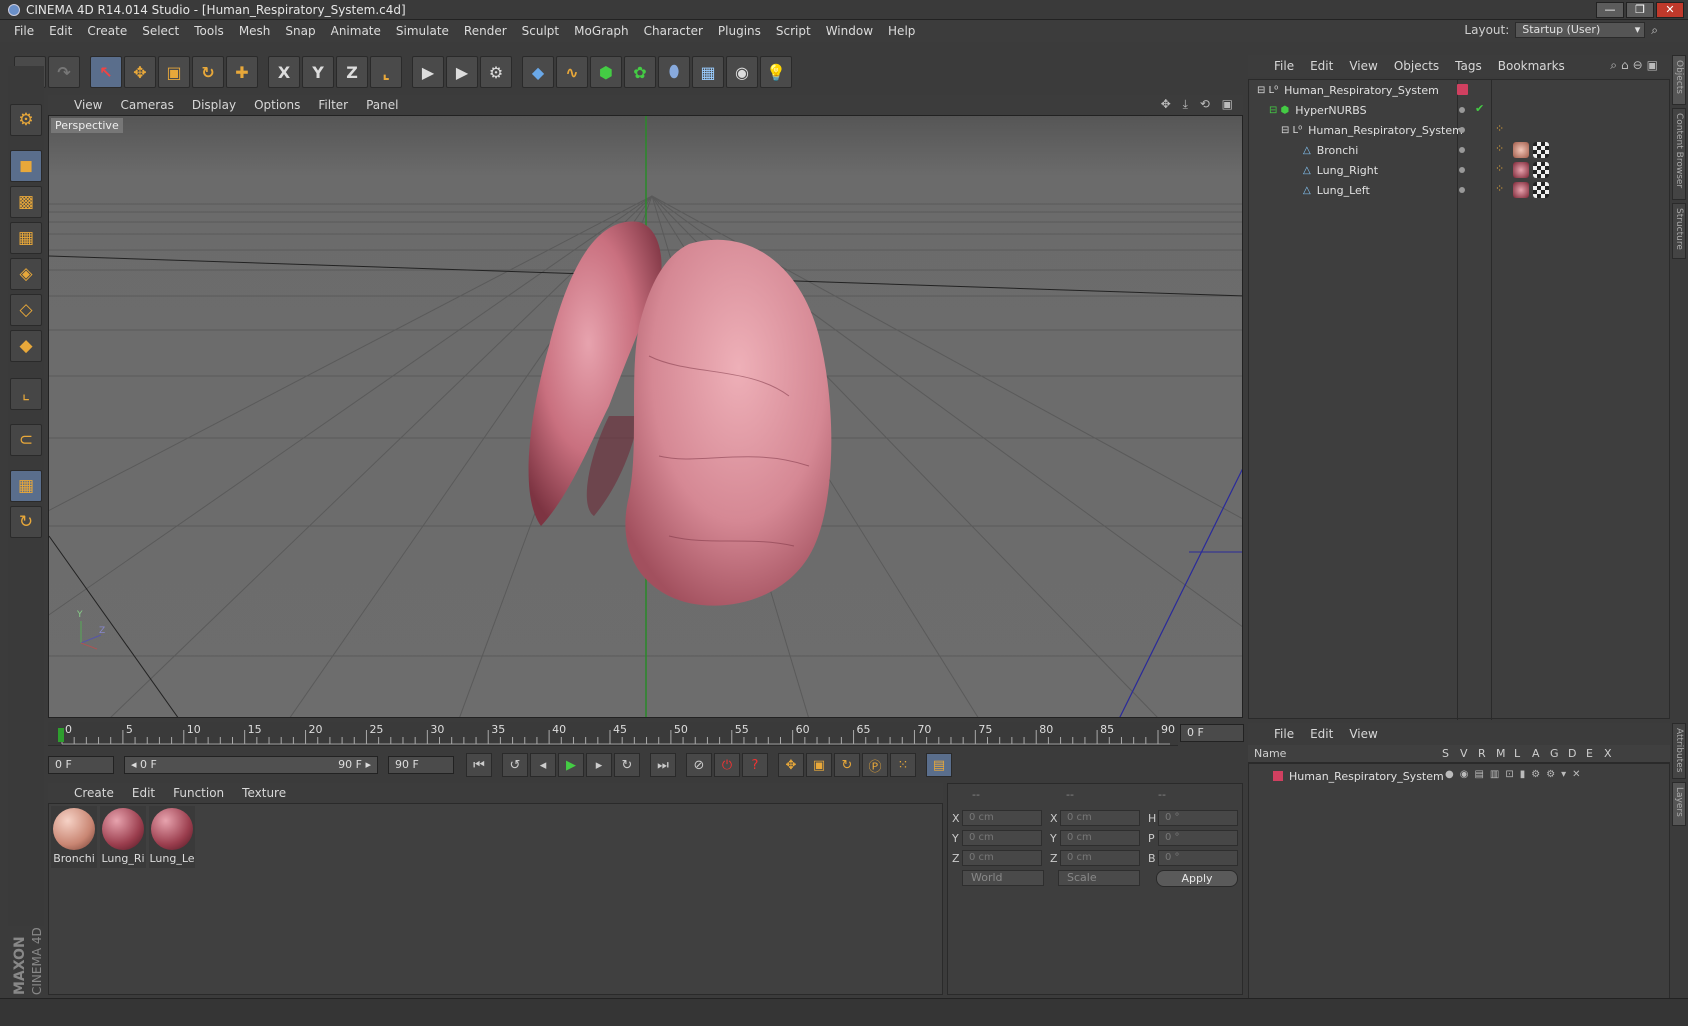  Describe the element at coordinates (26, 346) in the screenshot. I see `polygons-mode-icon: ◆` at that location.